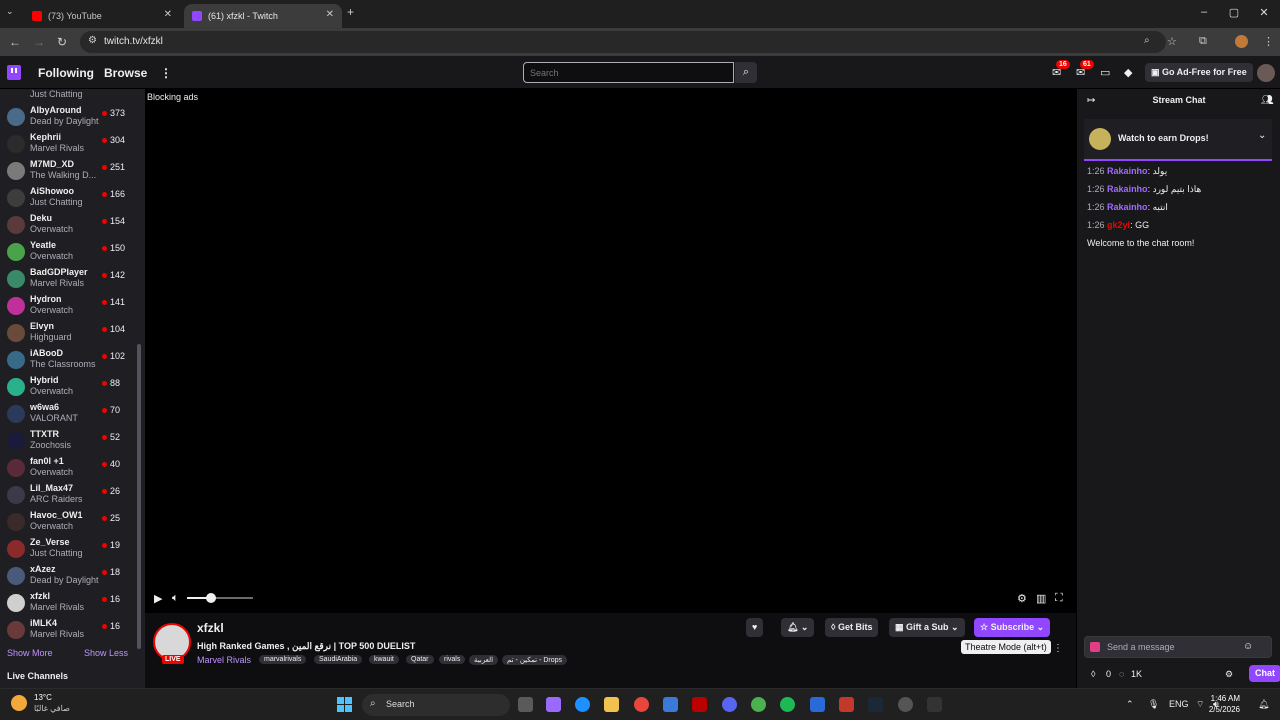  What do you see at coordinates (1059, 598) in the screenshot?
I see `fullscreen-icon: ⛶` at bounding box center [1059, 598].